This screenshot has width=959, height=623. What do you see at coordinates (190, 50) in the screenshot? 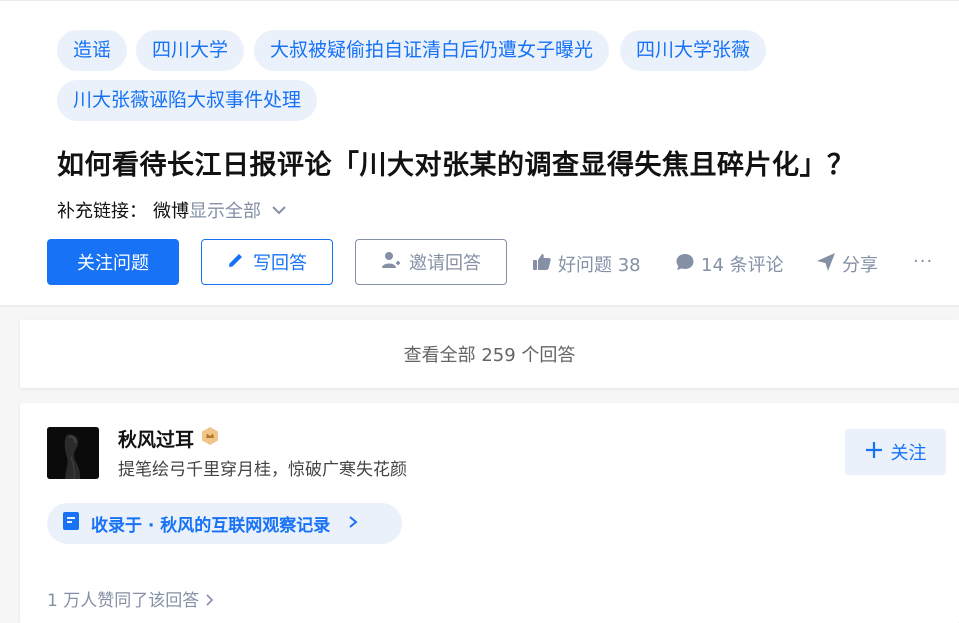
I see `topic-tag: 四川大学` at bounding box center [190, 50].